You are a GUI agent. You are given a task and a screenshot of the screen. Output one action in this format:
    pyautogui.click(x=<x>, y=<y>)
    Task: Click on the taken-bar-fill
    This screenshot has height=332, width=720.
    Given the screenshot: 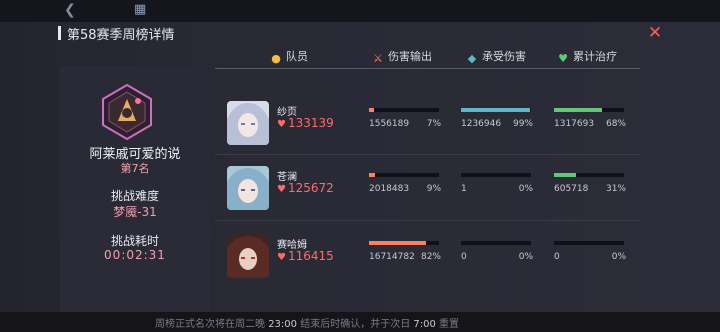 What is the action you would take?
    pyautogui.click(x=496, y=110)
    